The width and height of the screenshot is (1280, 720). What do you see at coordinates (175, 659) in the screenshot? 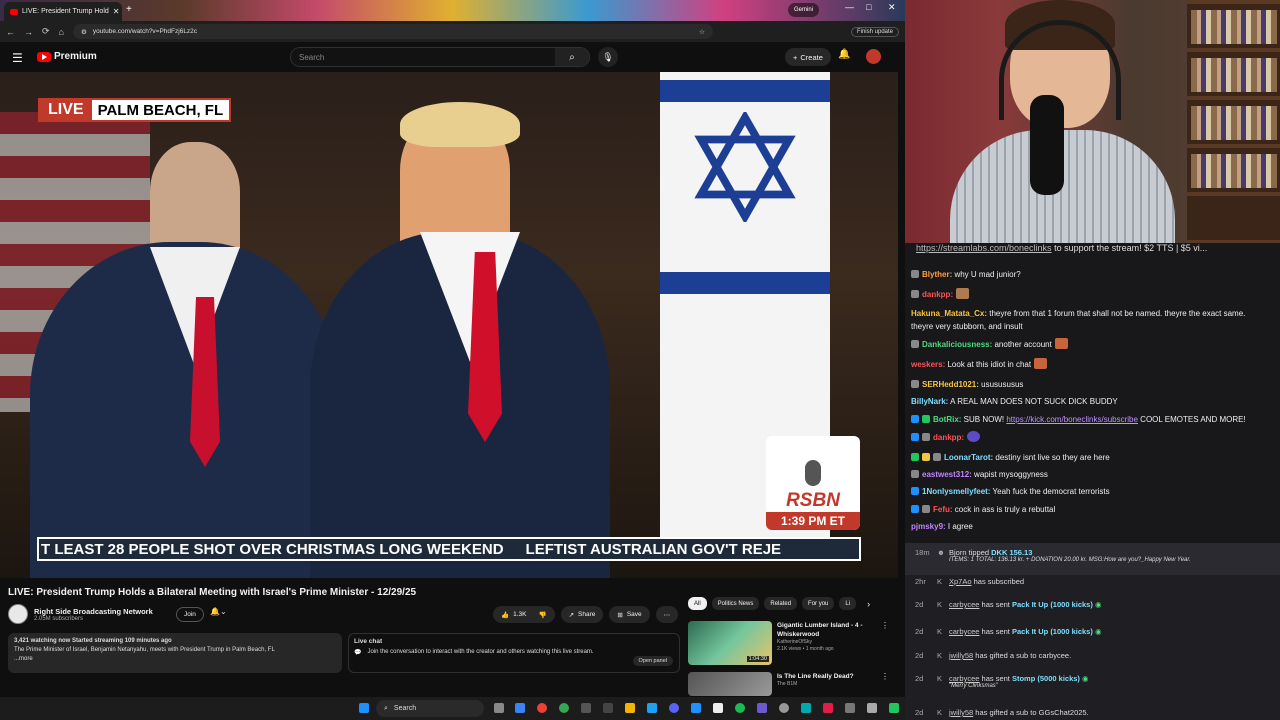
I see `description-more: ...more` at bounding box center [175, 659].